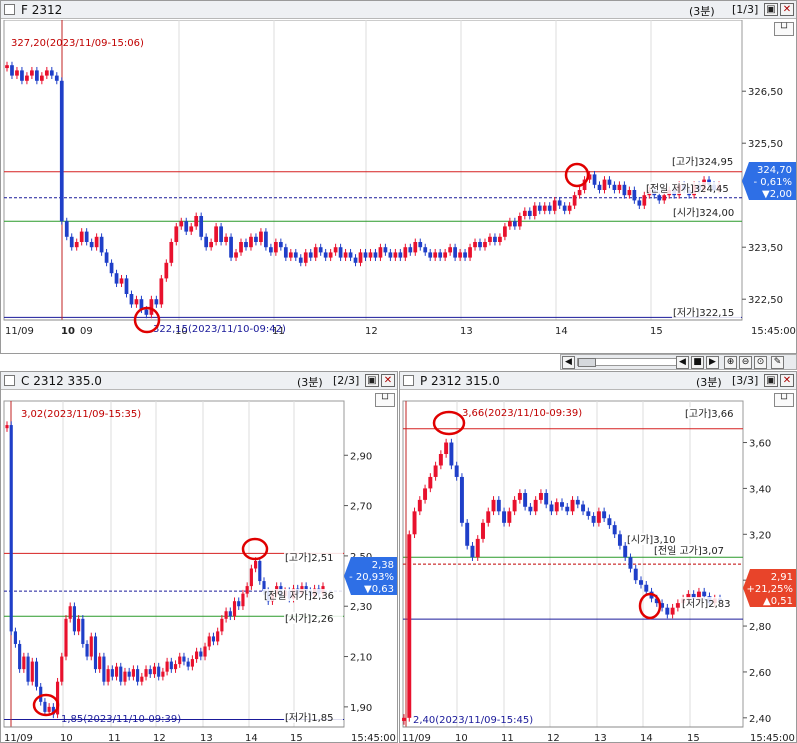  Describe the element at coordinates (772, 738) in the screenshot. I see `x-axis-label: 15:45:00` at that location.